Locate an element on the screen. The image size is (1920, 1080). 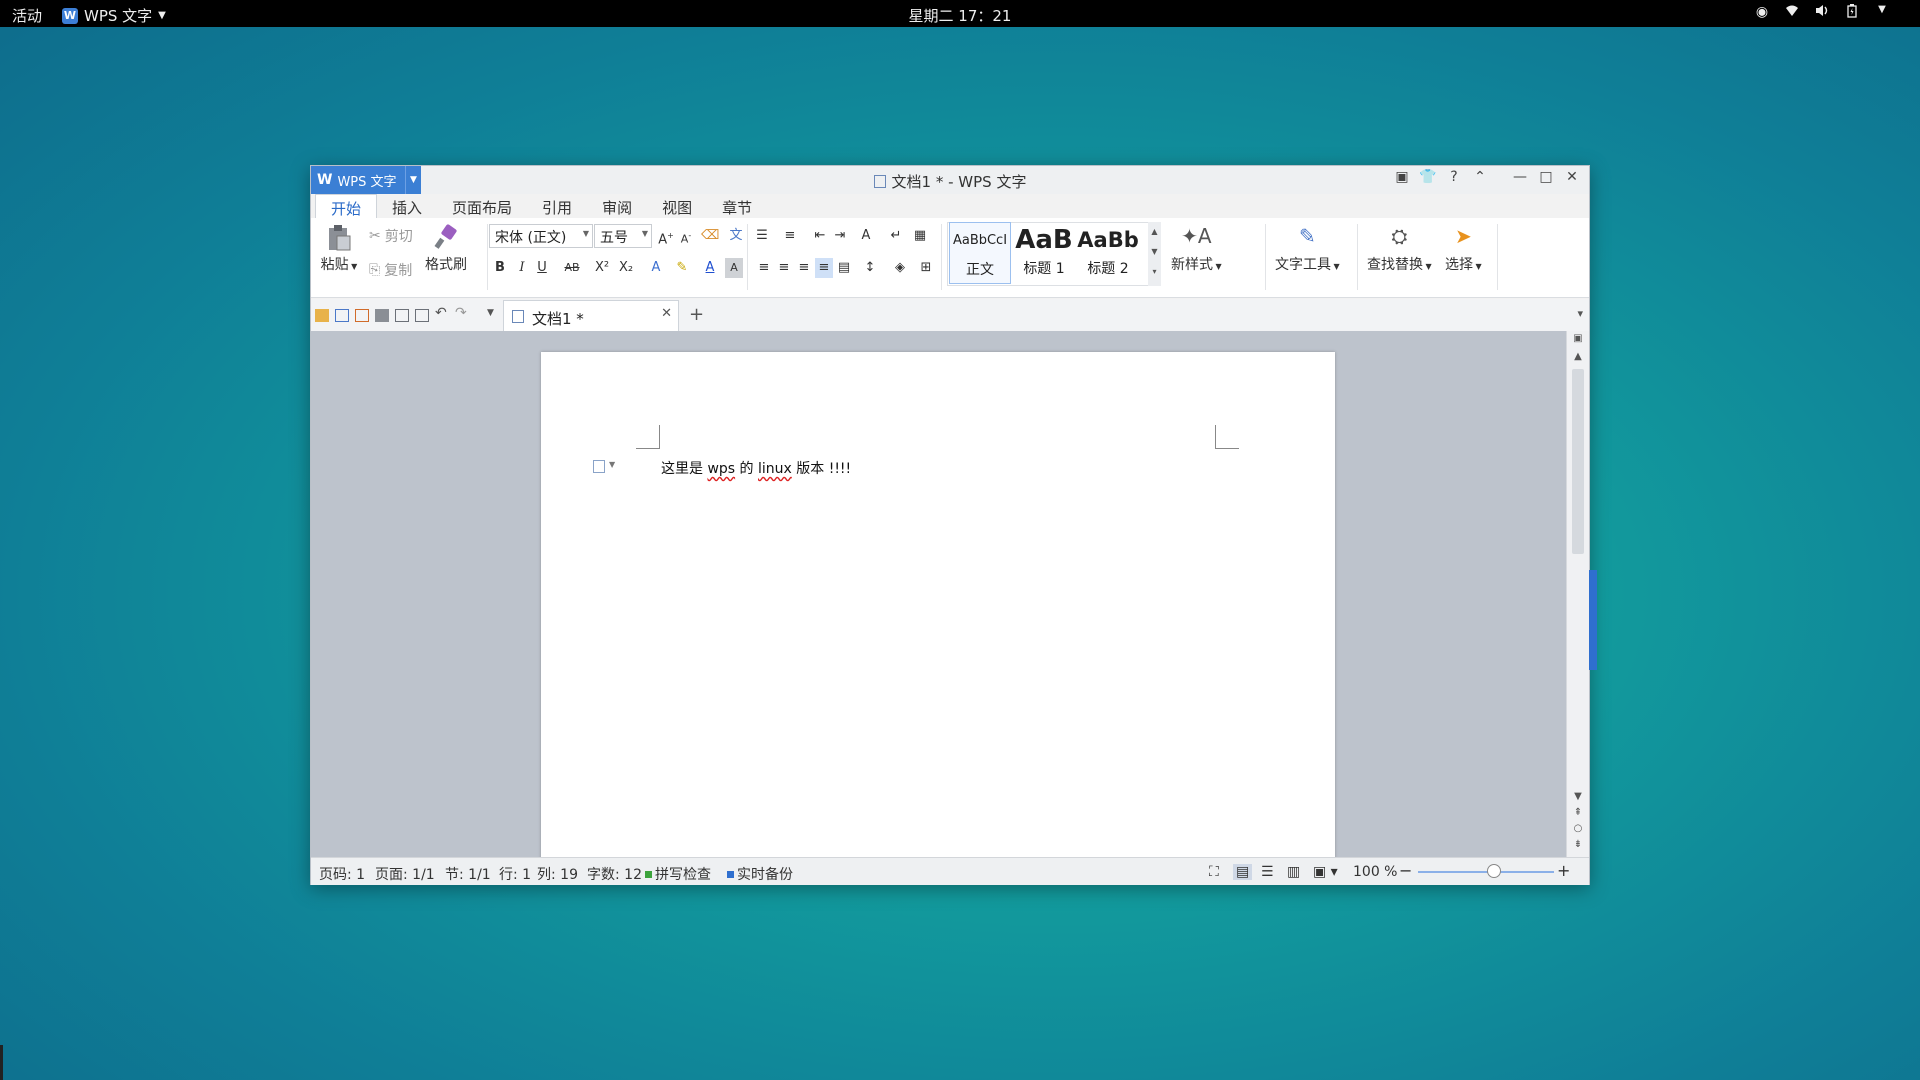
find-replace-button: ⛭ 查找替换 ▼ is located at coordinates (1399, 249).